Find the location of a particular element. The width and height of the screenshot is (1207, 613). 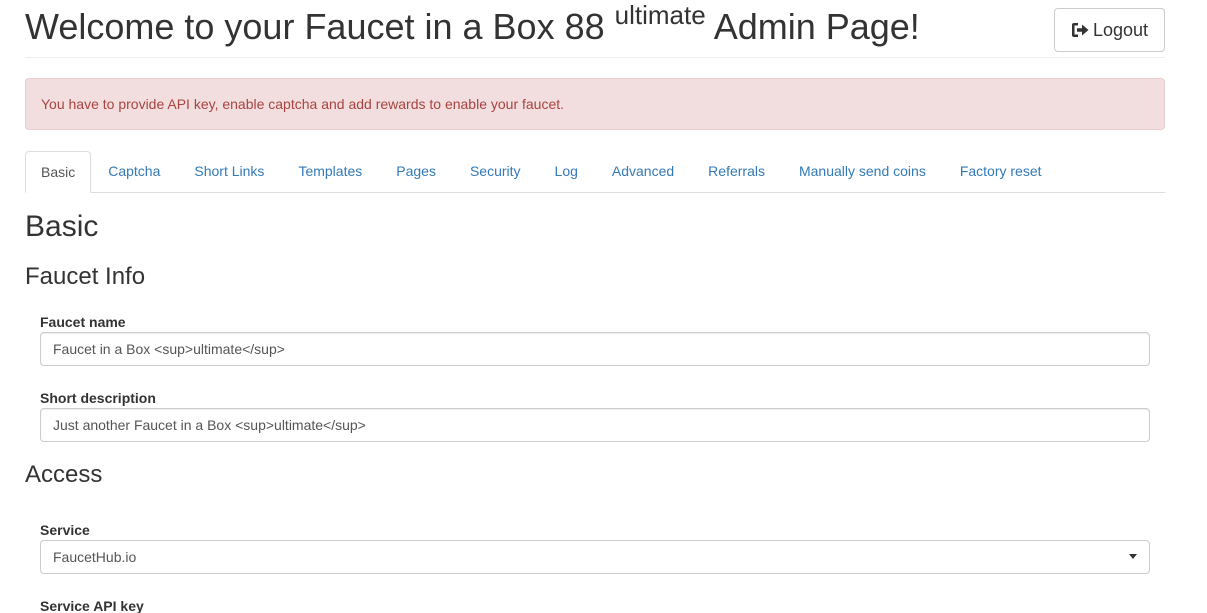

tab-referrals: Referrals is located at coordinates (736, 171).